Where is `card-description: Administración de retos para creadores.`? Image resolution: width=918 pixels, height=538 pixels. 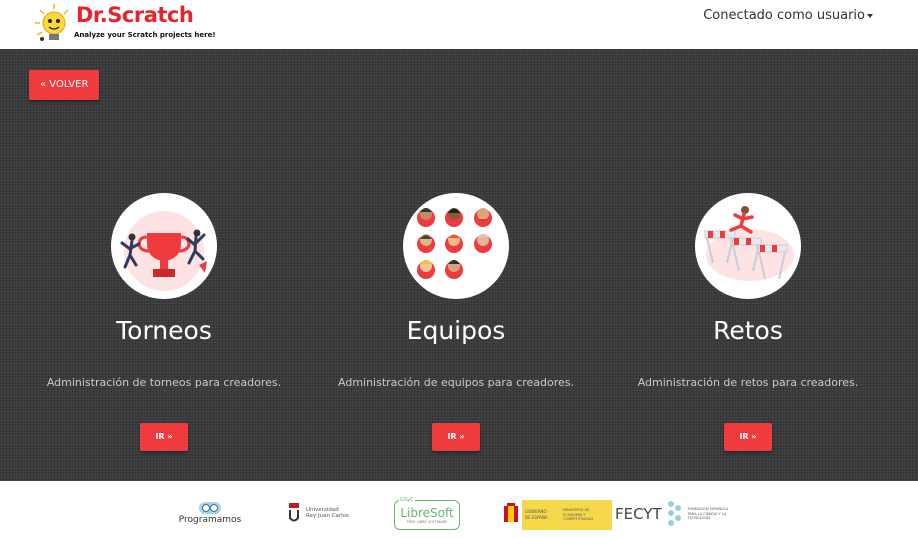 card-description: Administración de retos para creadores. is located at coordinates (748, 382).